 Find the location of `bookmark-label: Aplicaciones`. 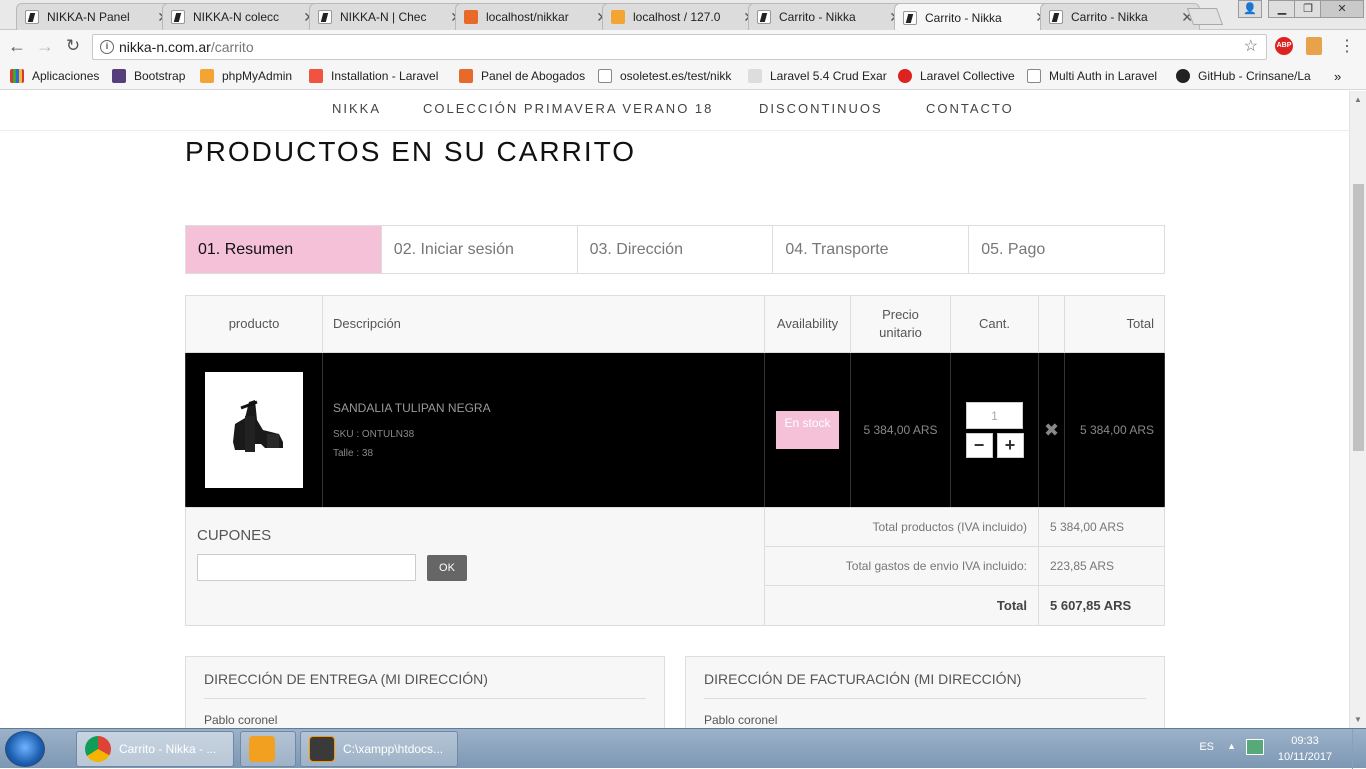

bookmark-label: Aplicaciones is located at coordinates (66, 76).